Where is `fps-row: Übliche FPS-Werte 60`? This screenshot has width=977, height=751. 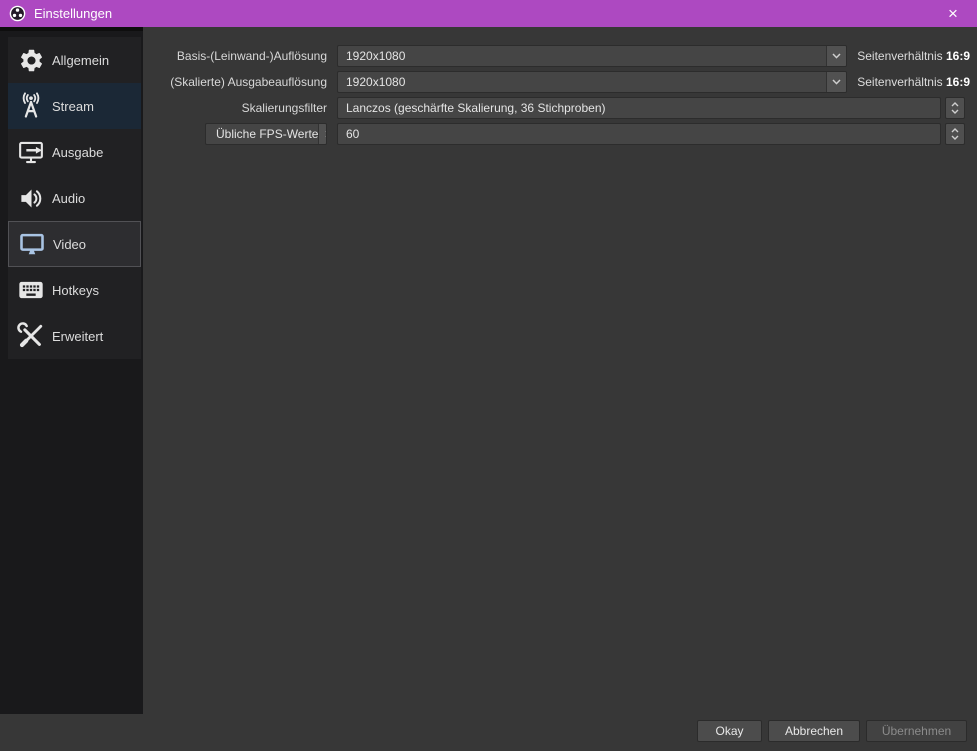 fps-row: Übliche FPS-Werte 60 is located at coordinates (558, 134).